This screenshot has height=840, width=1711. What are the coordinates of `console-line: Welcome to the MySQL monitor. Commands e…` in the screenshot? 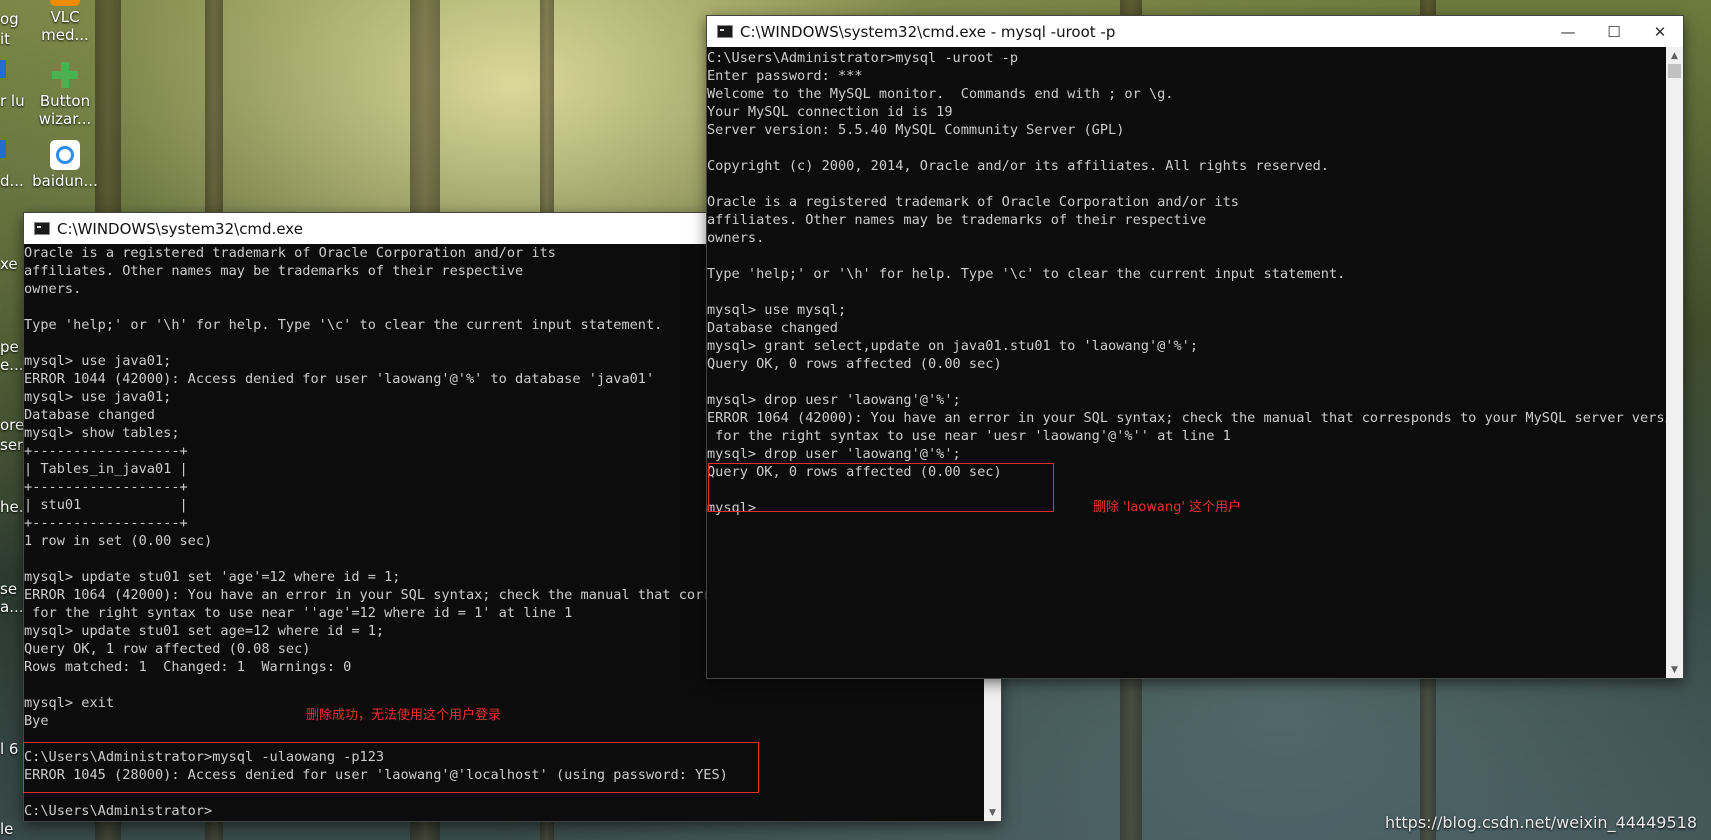 It's located at (940, 94).